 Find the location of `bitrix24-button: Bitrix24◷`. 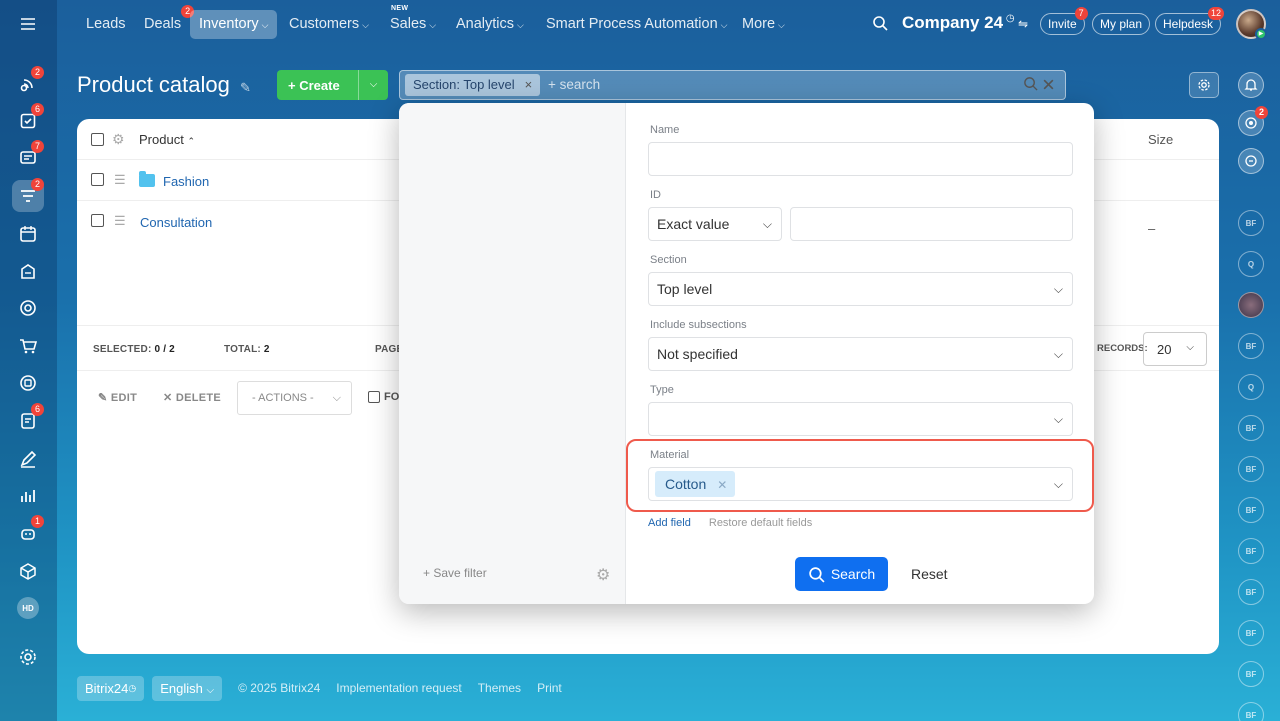

bitrix24-button: Bitrix24◷ is located at coordinates (111, 688).